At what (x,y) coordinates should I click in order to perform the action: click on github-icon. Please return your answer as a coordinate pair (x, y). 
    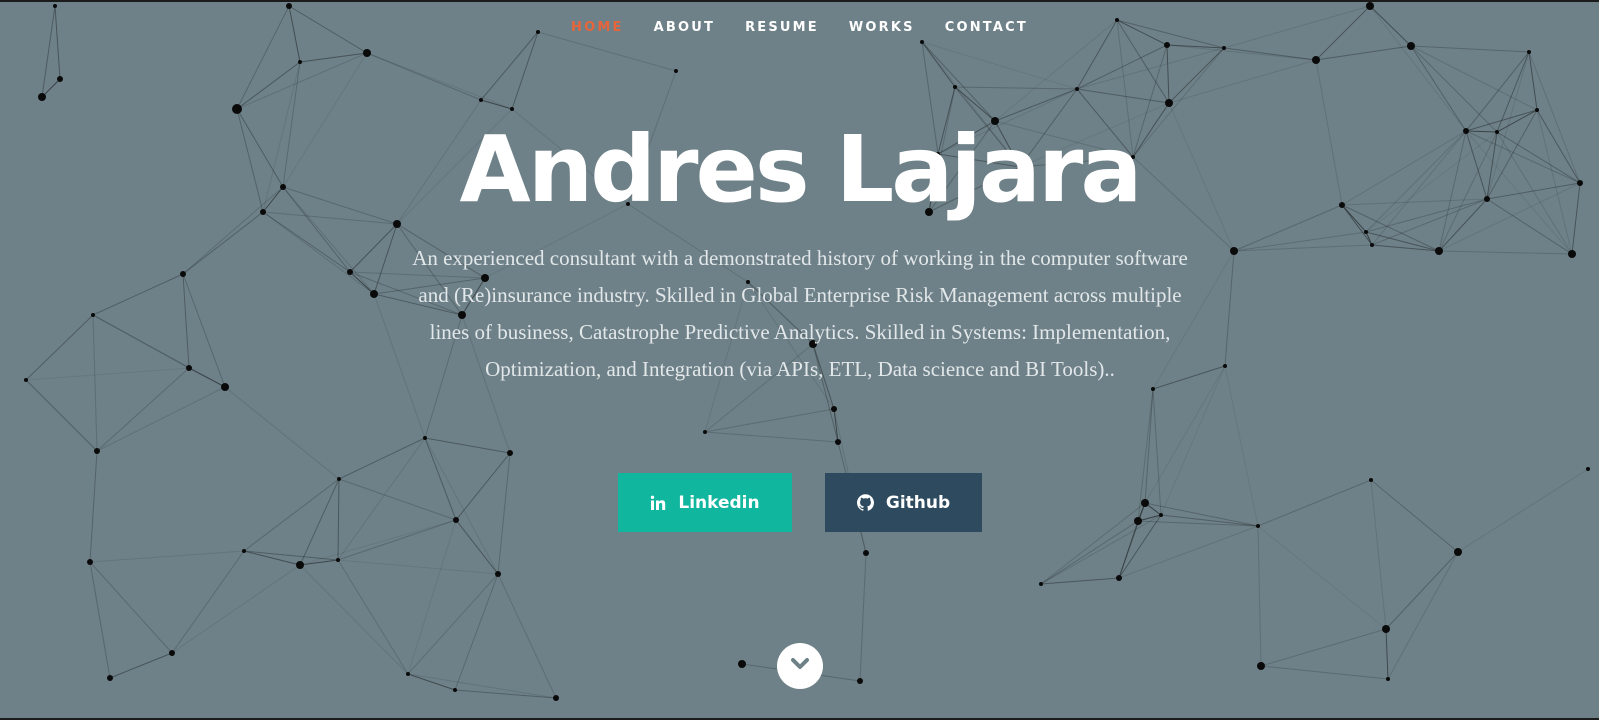
    Looking at the image, I should click on (865, 502).